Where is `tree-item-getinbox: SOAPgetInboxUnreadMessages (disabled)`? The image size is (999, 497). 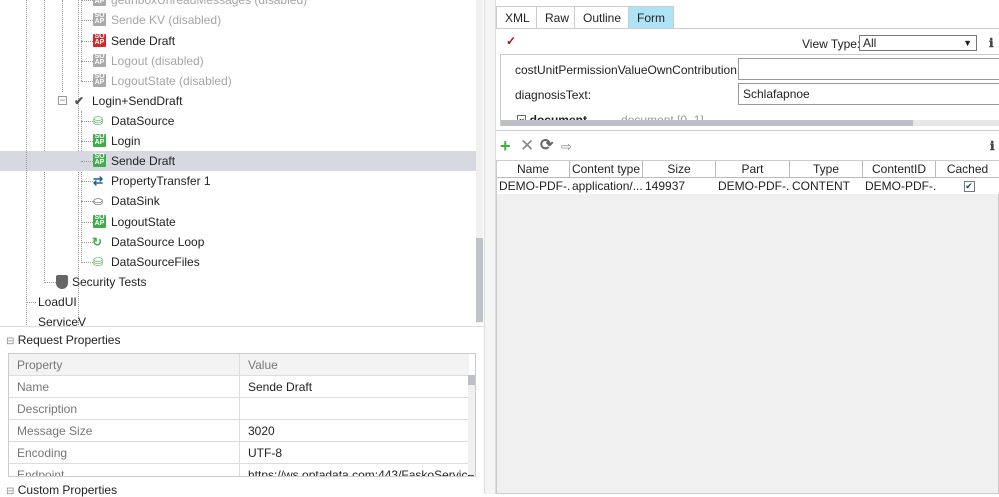
tree-item-getinbox: SOAPgetInboxUnreadMessages (disabled) is located at coordinates (238, 5).